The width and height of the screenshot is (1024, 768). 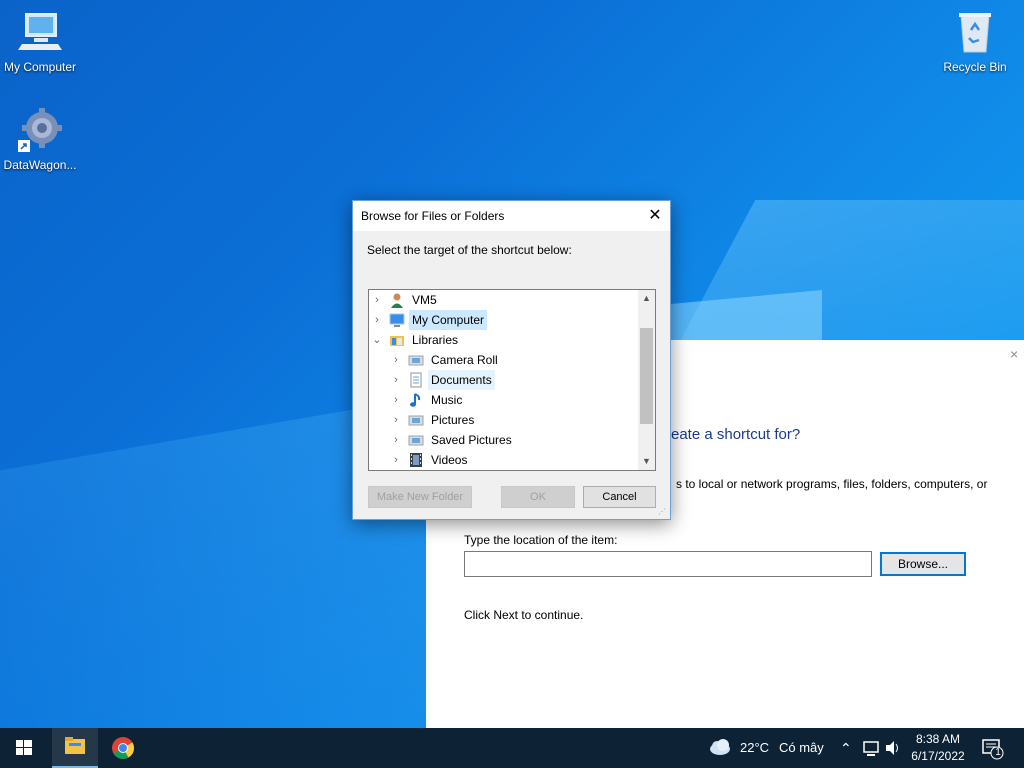 I want to click on weather-widget, so click(x=720, y=748).